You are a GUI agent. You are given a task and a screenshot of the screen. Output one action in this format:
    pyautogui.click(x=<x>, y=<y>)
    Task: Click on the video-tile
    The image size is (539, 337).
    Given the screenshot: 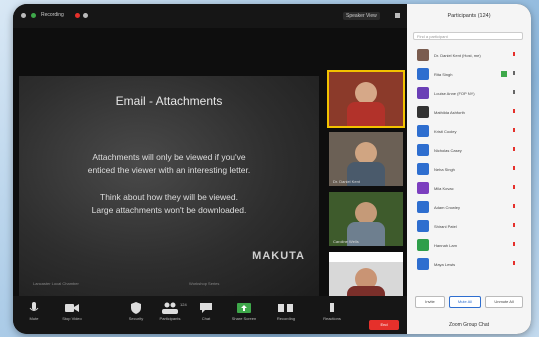 What is the action you would take?
    pyautogui.click(x=366, y=99)
    